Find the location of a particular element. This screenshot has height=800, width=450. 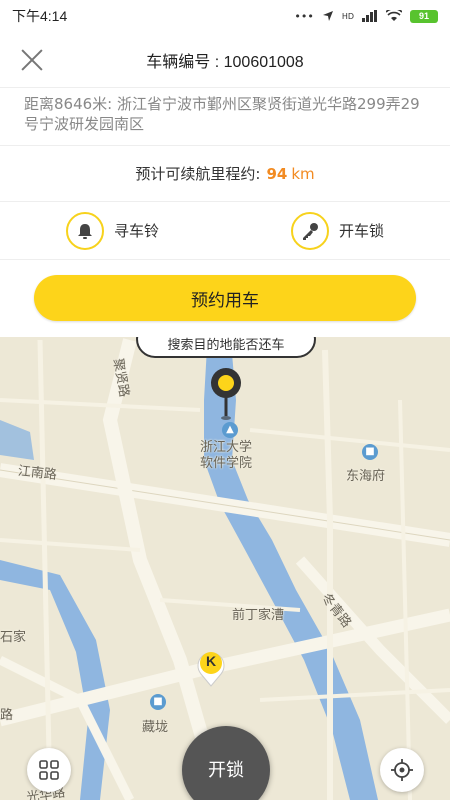

key-icon is located at coordinates (309, 230).